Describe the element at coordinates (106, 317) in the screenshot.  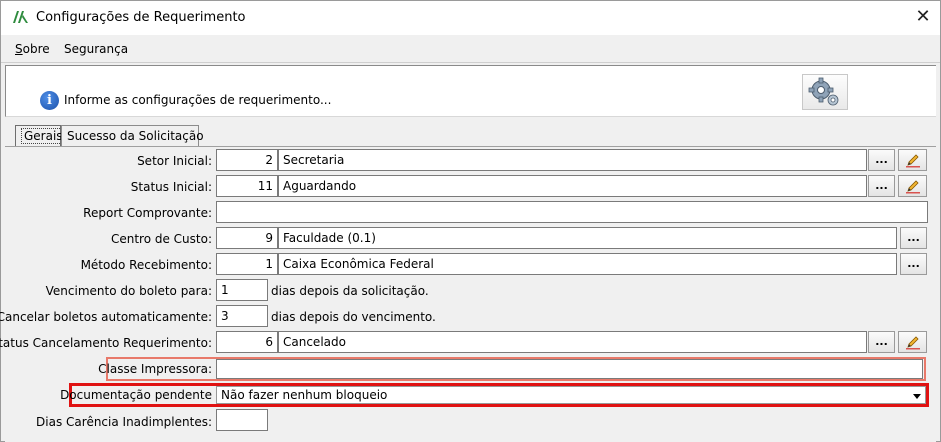
I see `cancelar-boletos-label: Cancelar boletos automaticamente:` at that location.